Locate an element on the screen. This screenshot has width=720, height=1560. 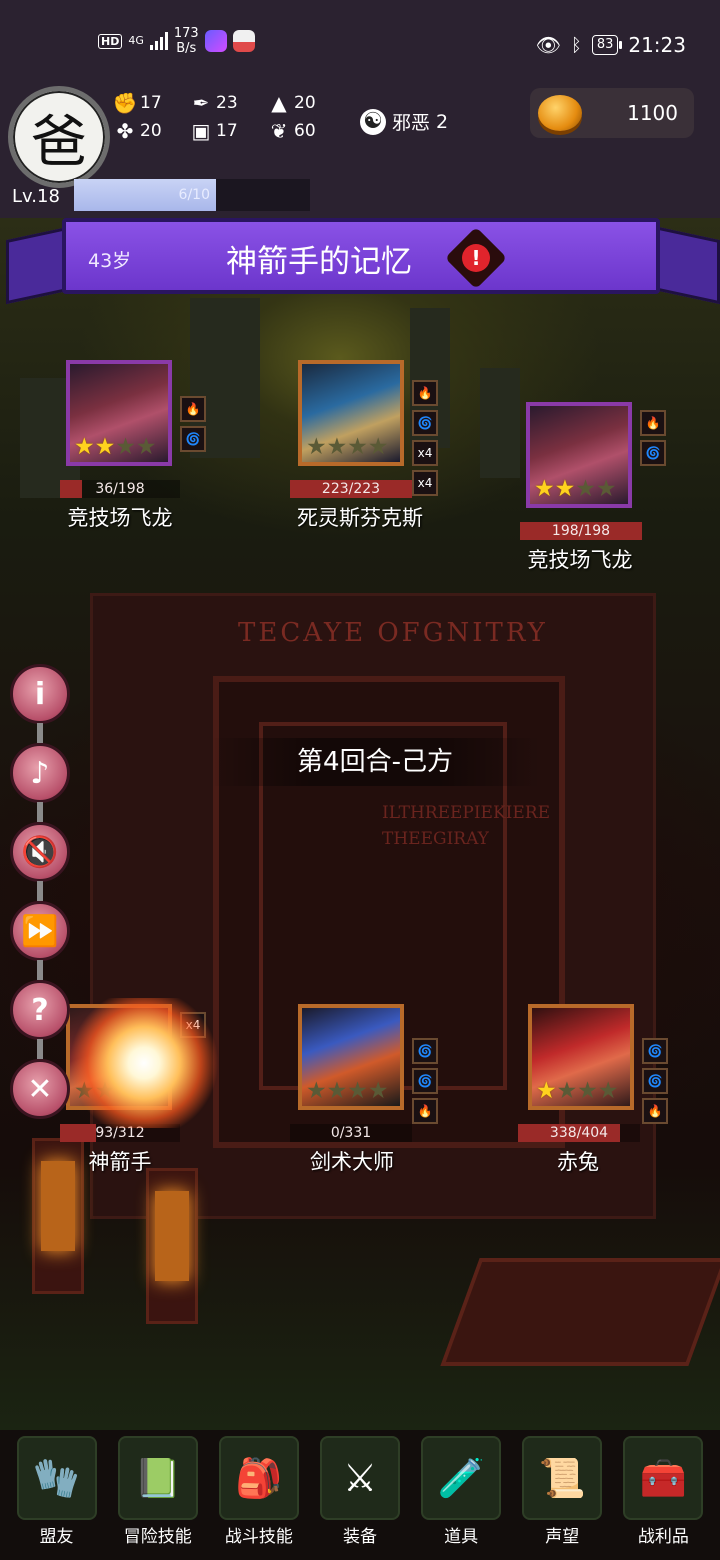
nav-item: 🧰 战利品 is located at coordinates (663, 1498).